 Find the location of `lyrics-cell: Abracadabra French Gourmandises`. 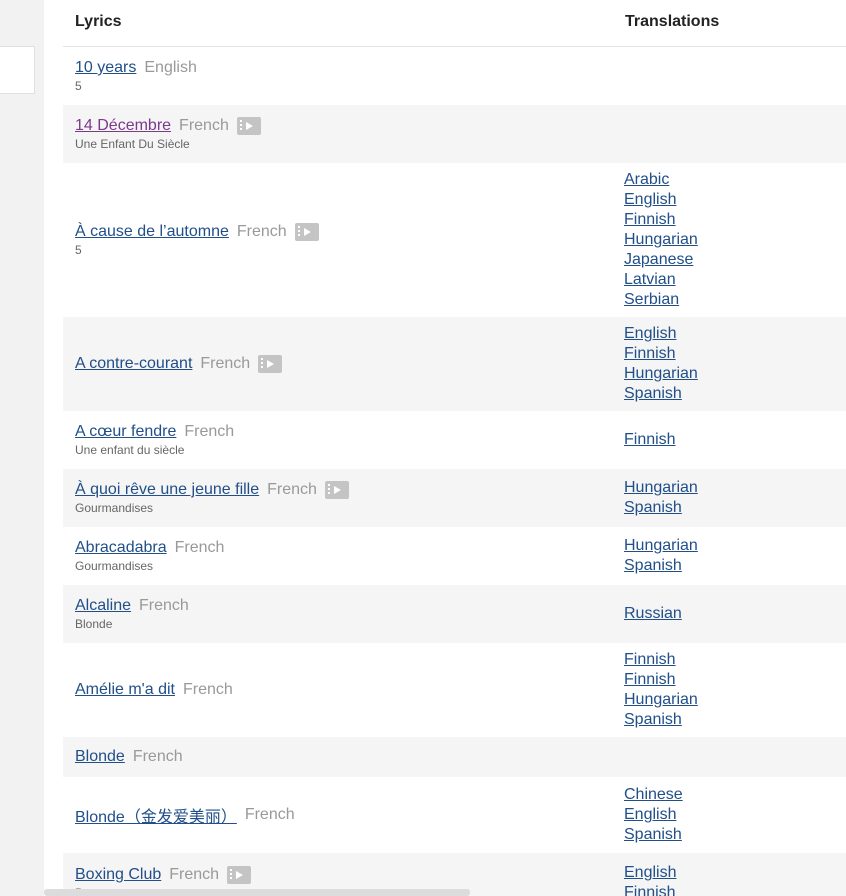

lyrics-cell: Abracadabra French Gourmandises is located at coordinates (149, 556).